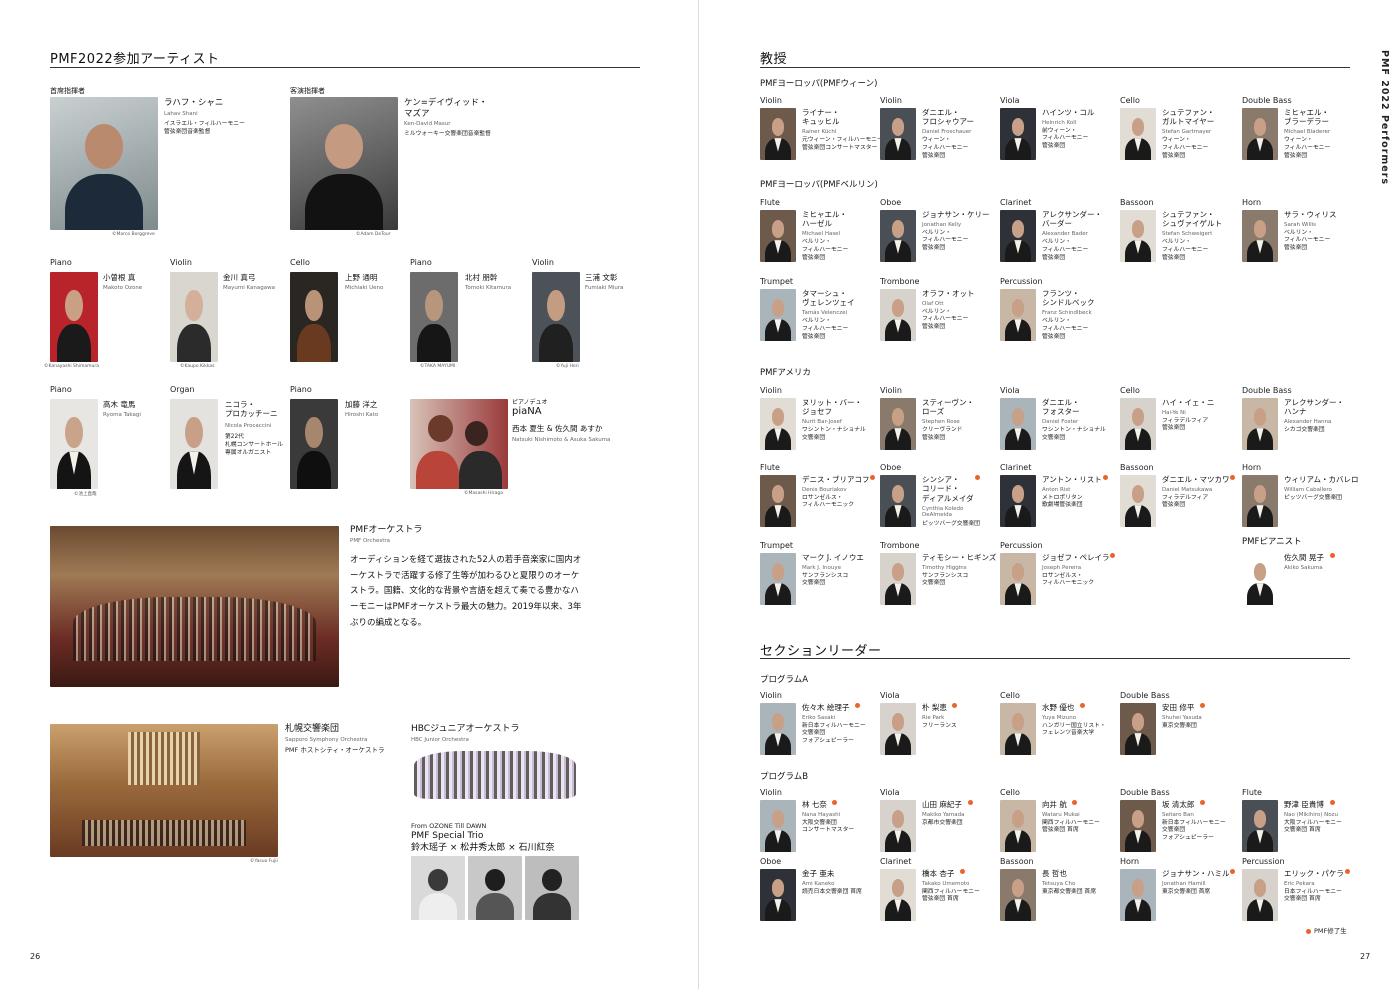  Describe the element at coordinates (1059, 883) in the screenshot. I see `faculty-roman: Tetsuya Cho` at that location.